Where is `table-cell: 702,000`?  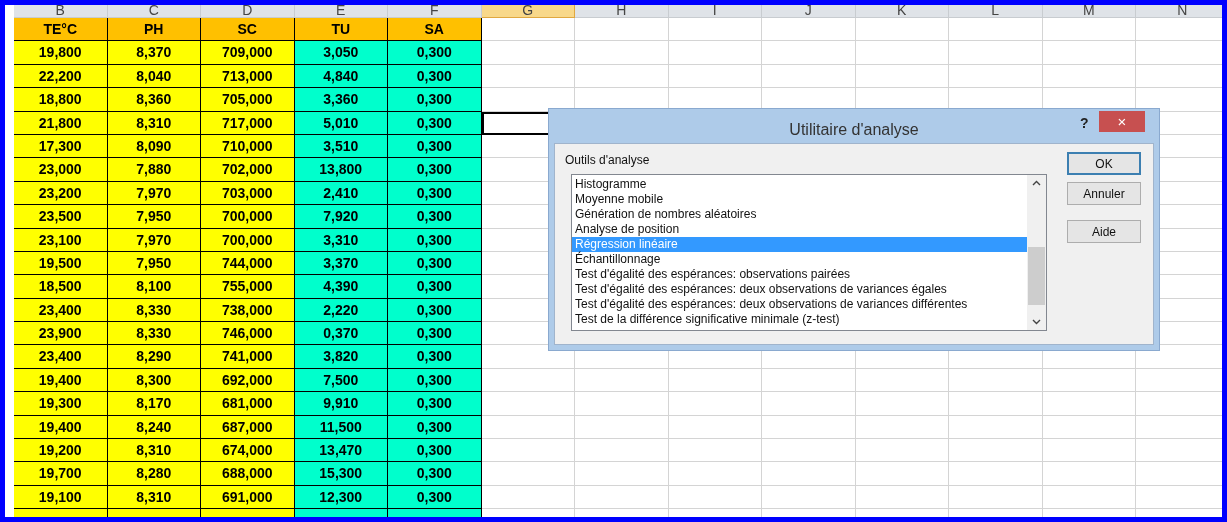 table-cell: 702,000 is located at coordinates (248, 170).